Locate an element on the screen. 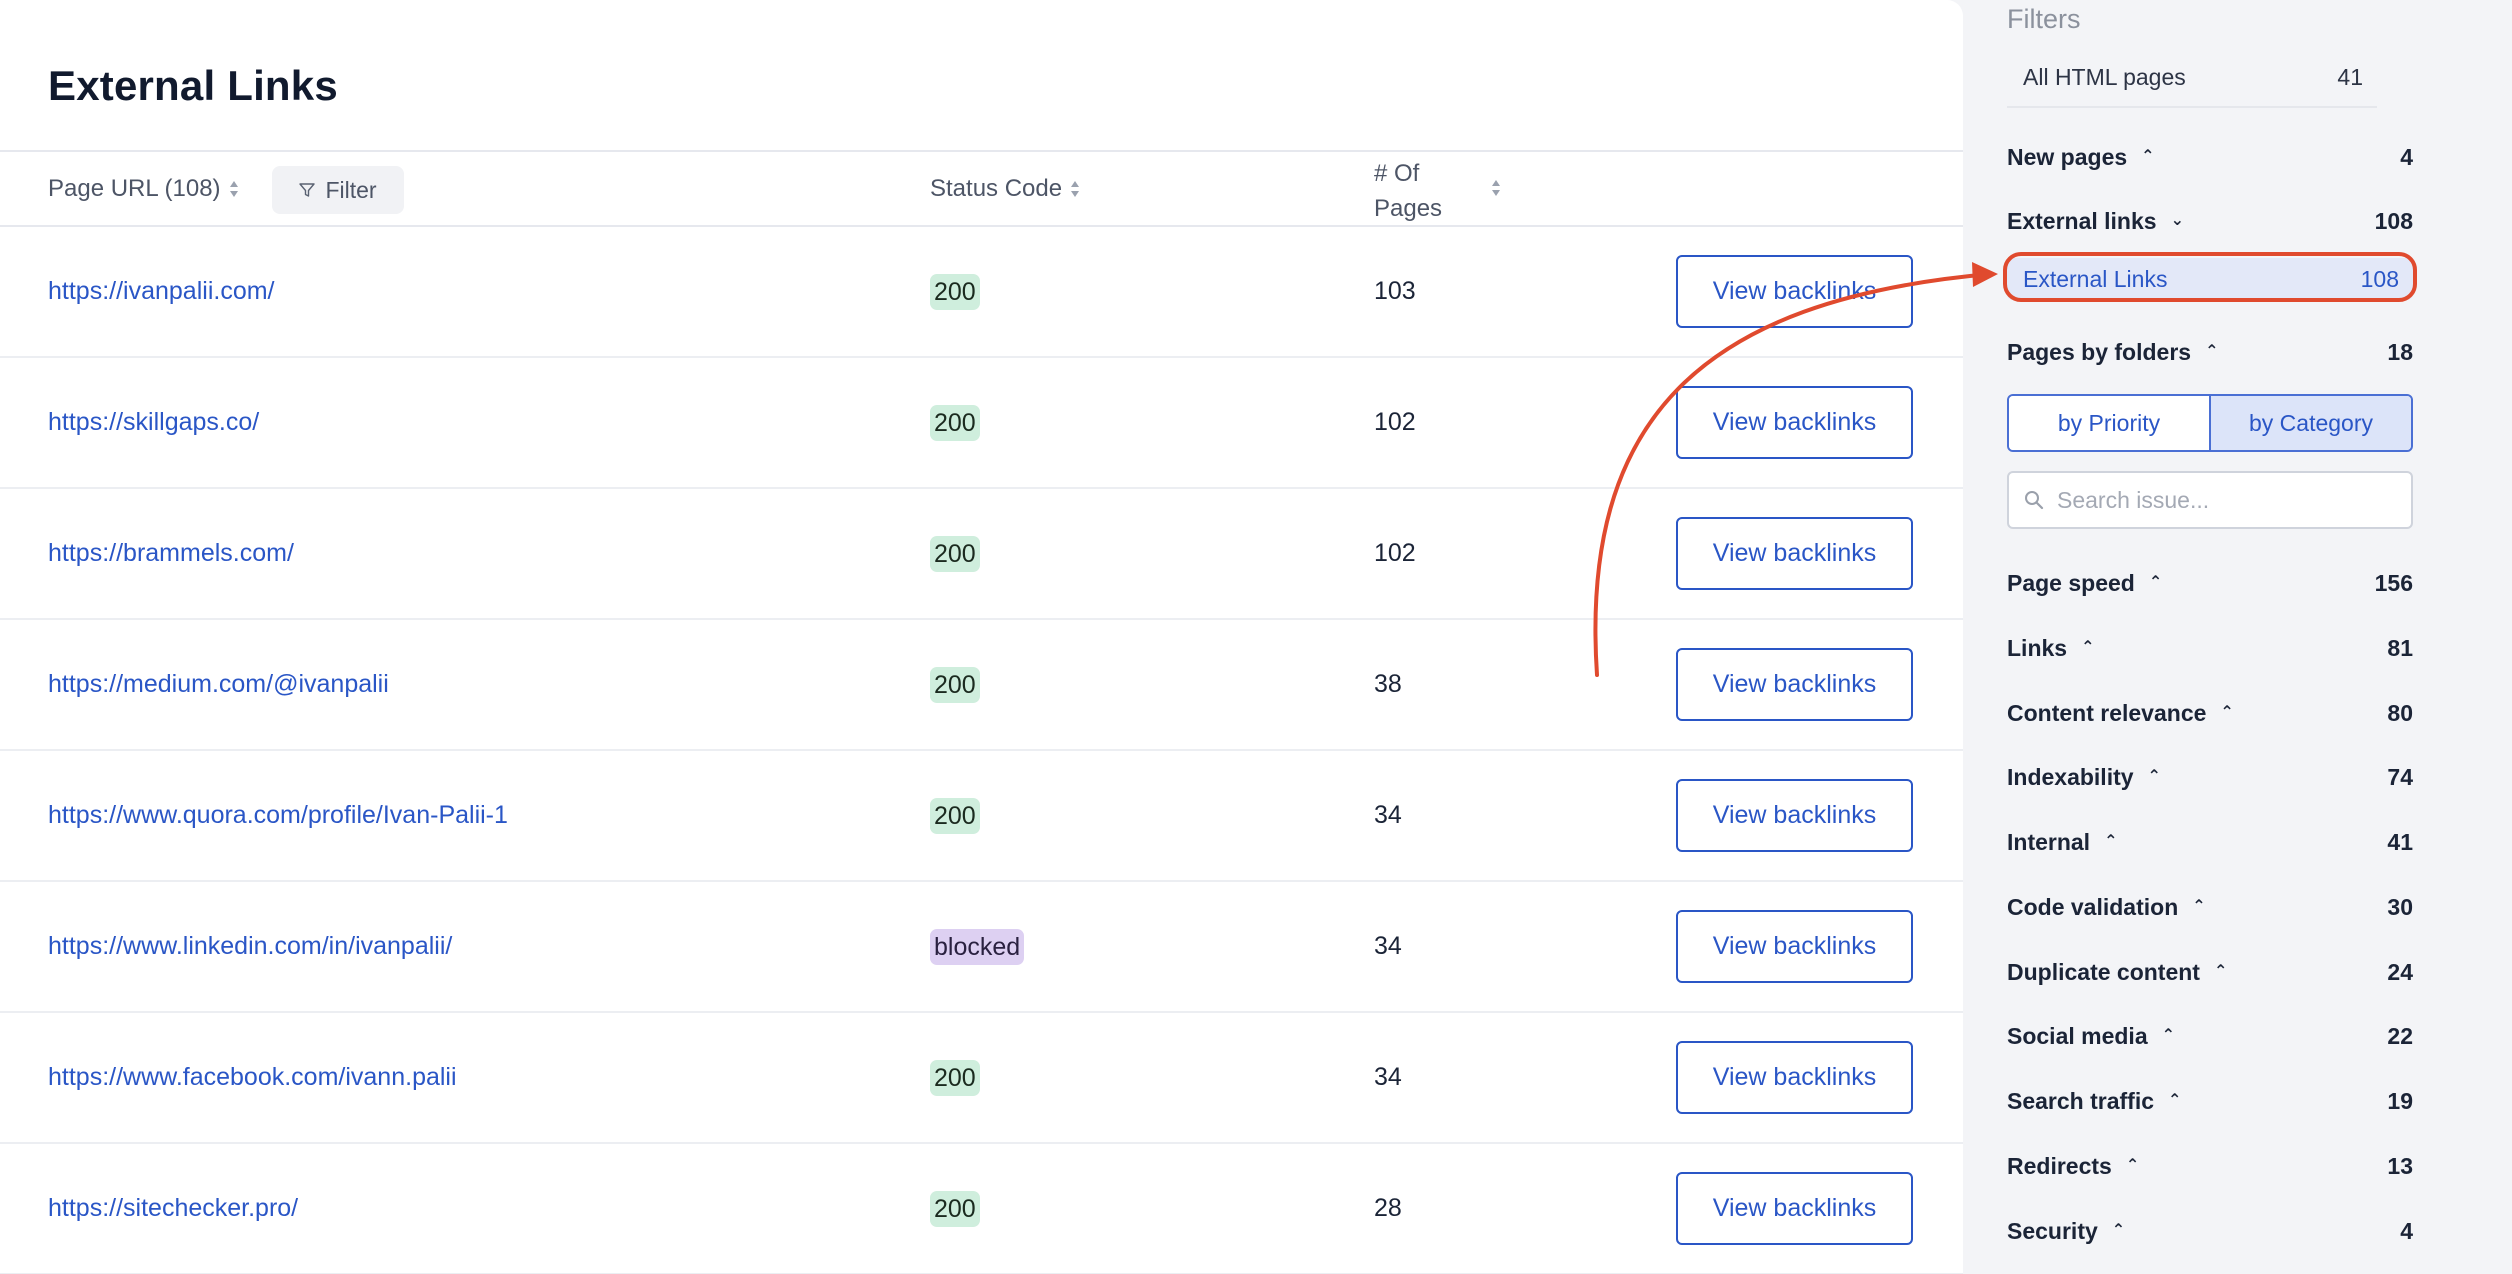  filter-group-label: New pages is located at coordinates (2067, 156).